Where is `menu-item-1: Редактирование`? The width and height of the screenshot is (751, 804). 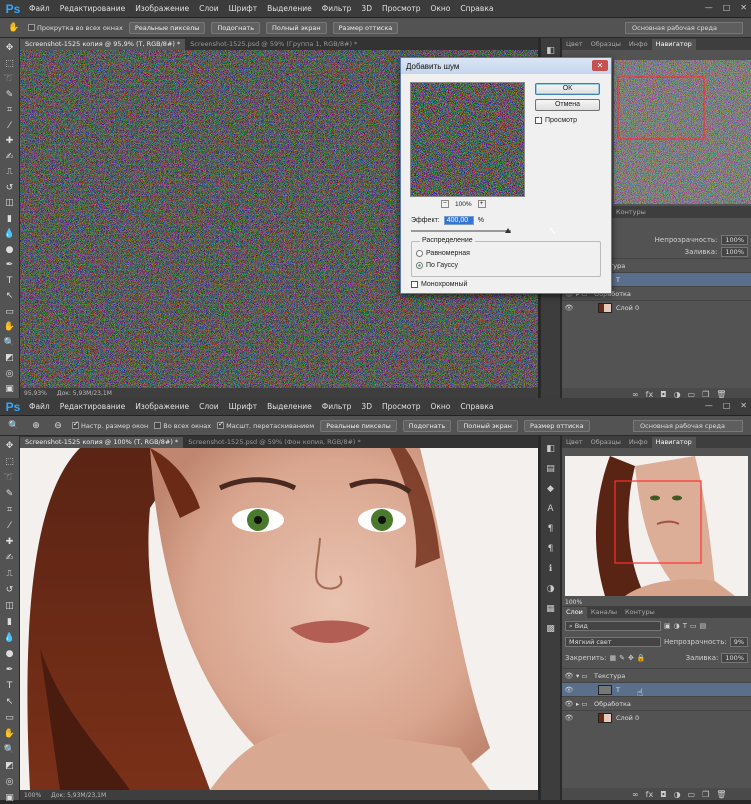 menu-item-1: Редактирование is located at coordinates (92, 8).